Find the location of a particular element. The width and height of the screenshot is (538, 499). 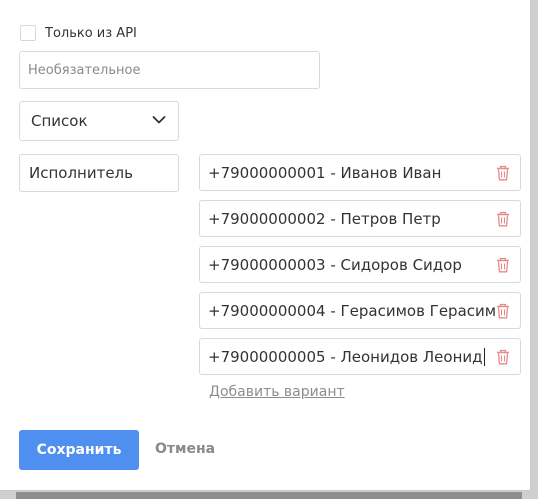

save-button: Сохранить is located at coordinates (79, 450).